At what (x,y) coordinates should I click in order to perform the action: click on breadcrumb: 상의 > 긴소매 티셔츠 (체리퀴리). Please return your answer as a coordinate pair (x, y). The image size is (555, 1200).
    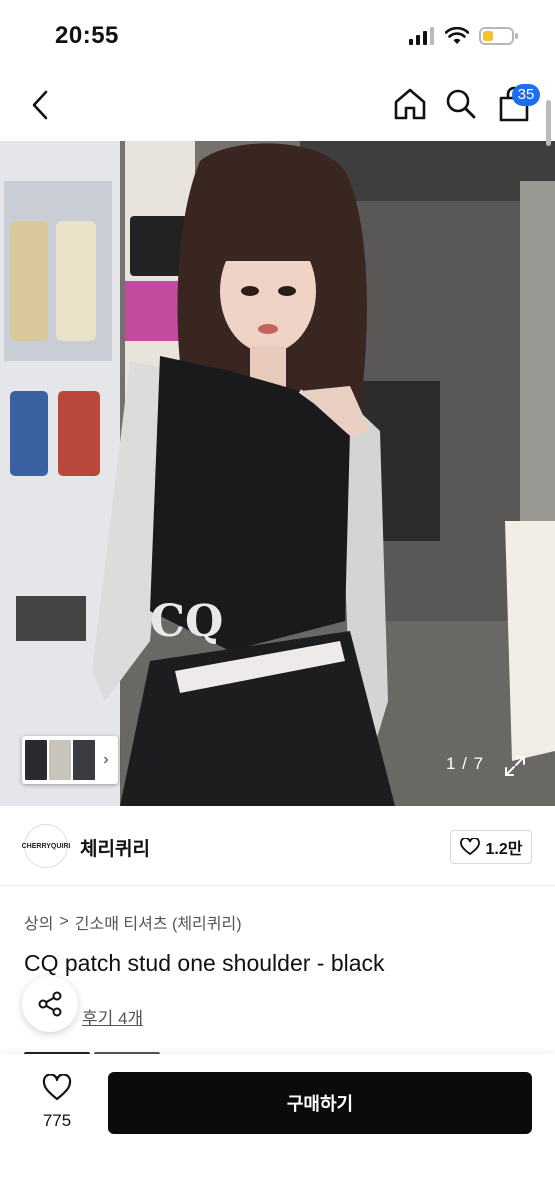
    Looking at the image, I should click on (133, 922).